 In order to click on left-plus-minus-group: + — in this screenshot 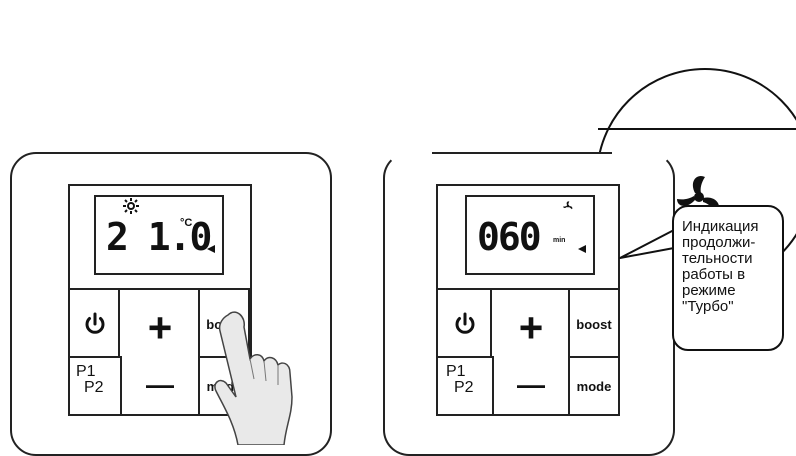, I will do `click(160, 352)`.